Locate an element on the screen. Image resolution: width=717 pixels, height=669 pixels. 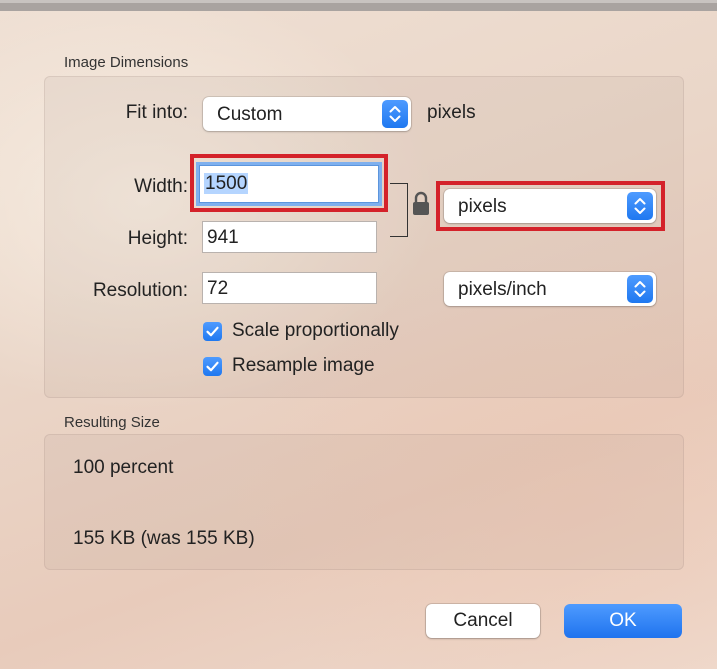
resulting-percent: 100 percent is located at coordinates (123, 467).